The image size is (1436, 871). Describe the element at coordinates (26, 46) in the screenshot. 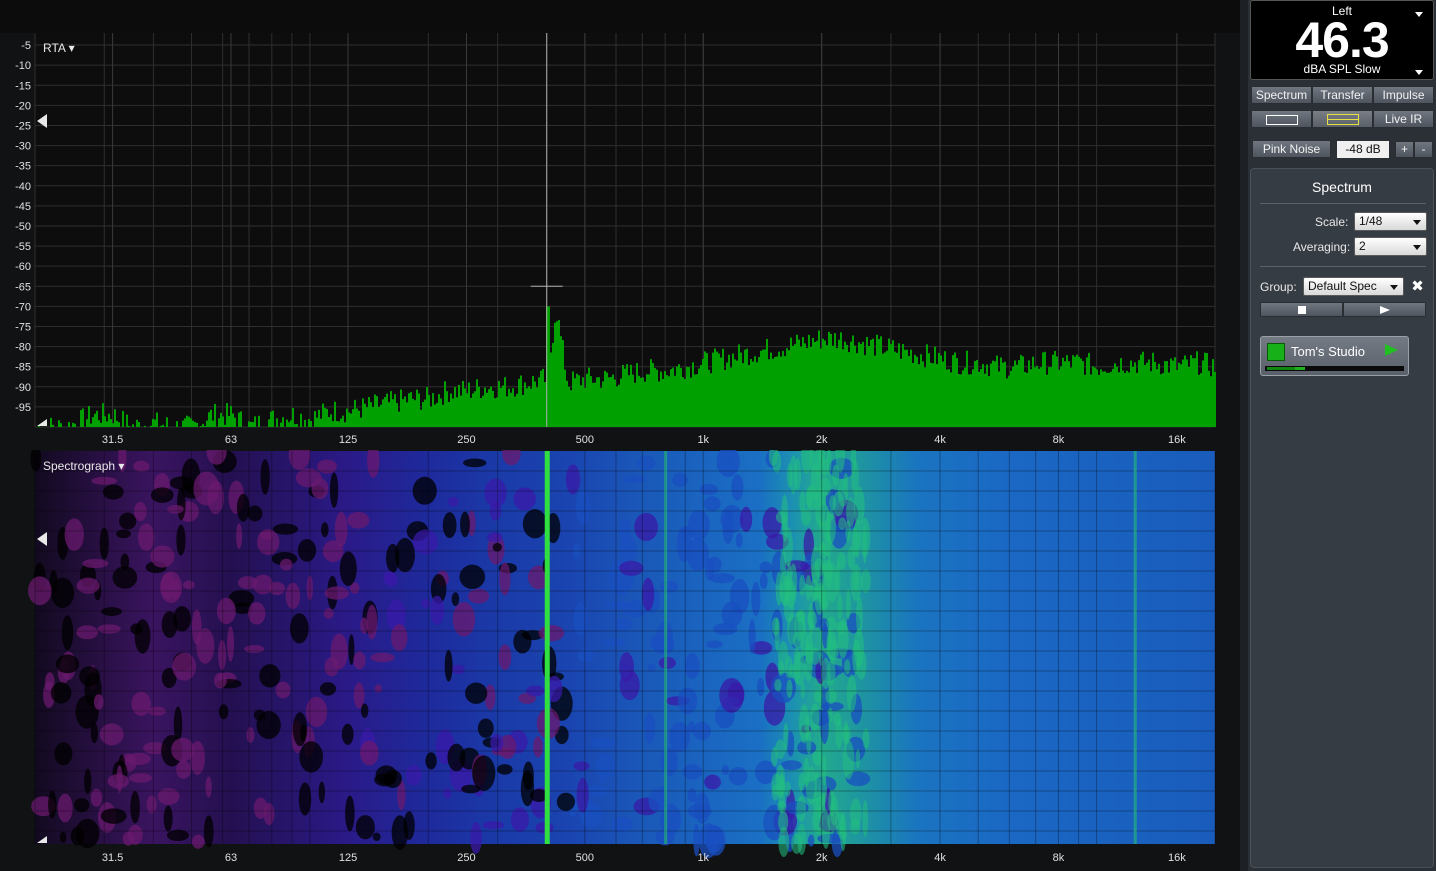

I see `rta-y-tick-label: -5` at that location.